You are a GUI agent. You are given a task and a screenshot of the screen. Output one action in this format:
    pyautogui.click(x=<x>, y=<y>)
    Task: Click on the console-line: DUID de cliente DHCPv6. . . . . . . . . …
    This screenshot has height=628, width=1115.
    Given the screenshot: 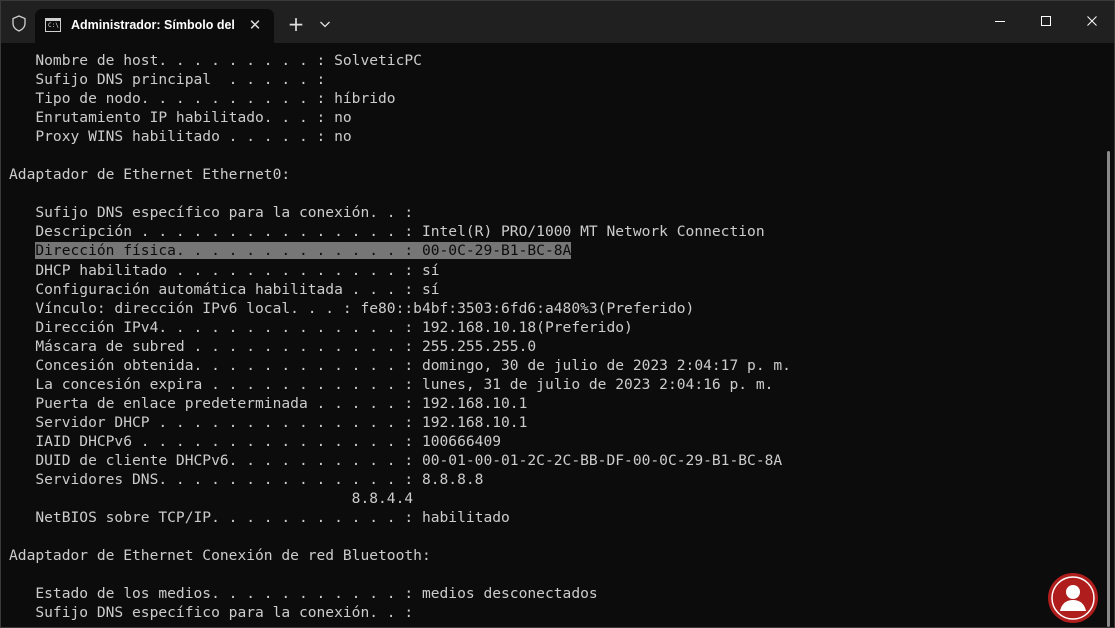 What is the action you would take?
    pyautogui.click(x=396, y=460)
    